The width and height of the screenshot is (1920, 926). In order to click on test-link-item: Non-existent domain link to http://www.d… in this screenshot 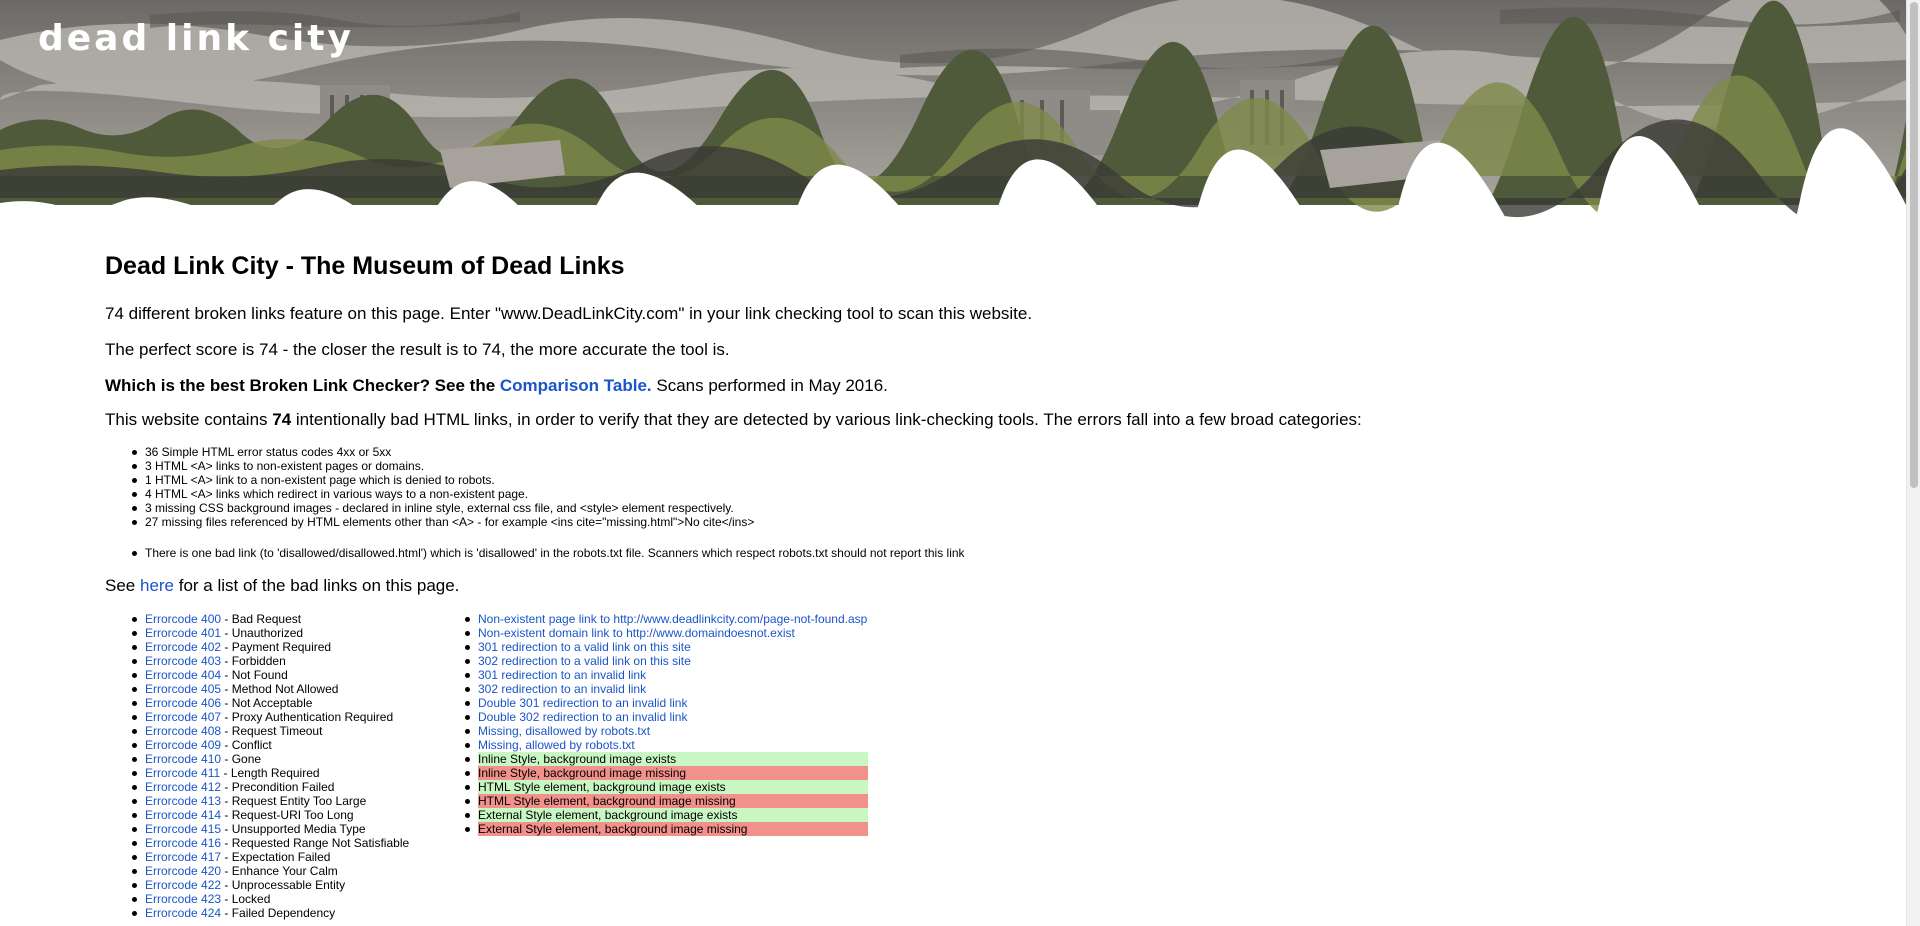, I will do `click(666, 633)`.